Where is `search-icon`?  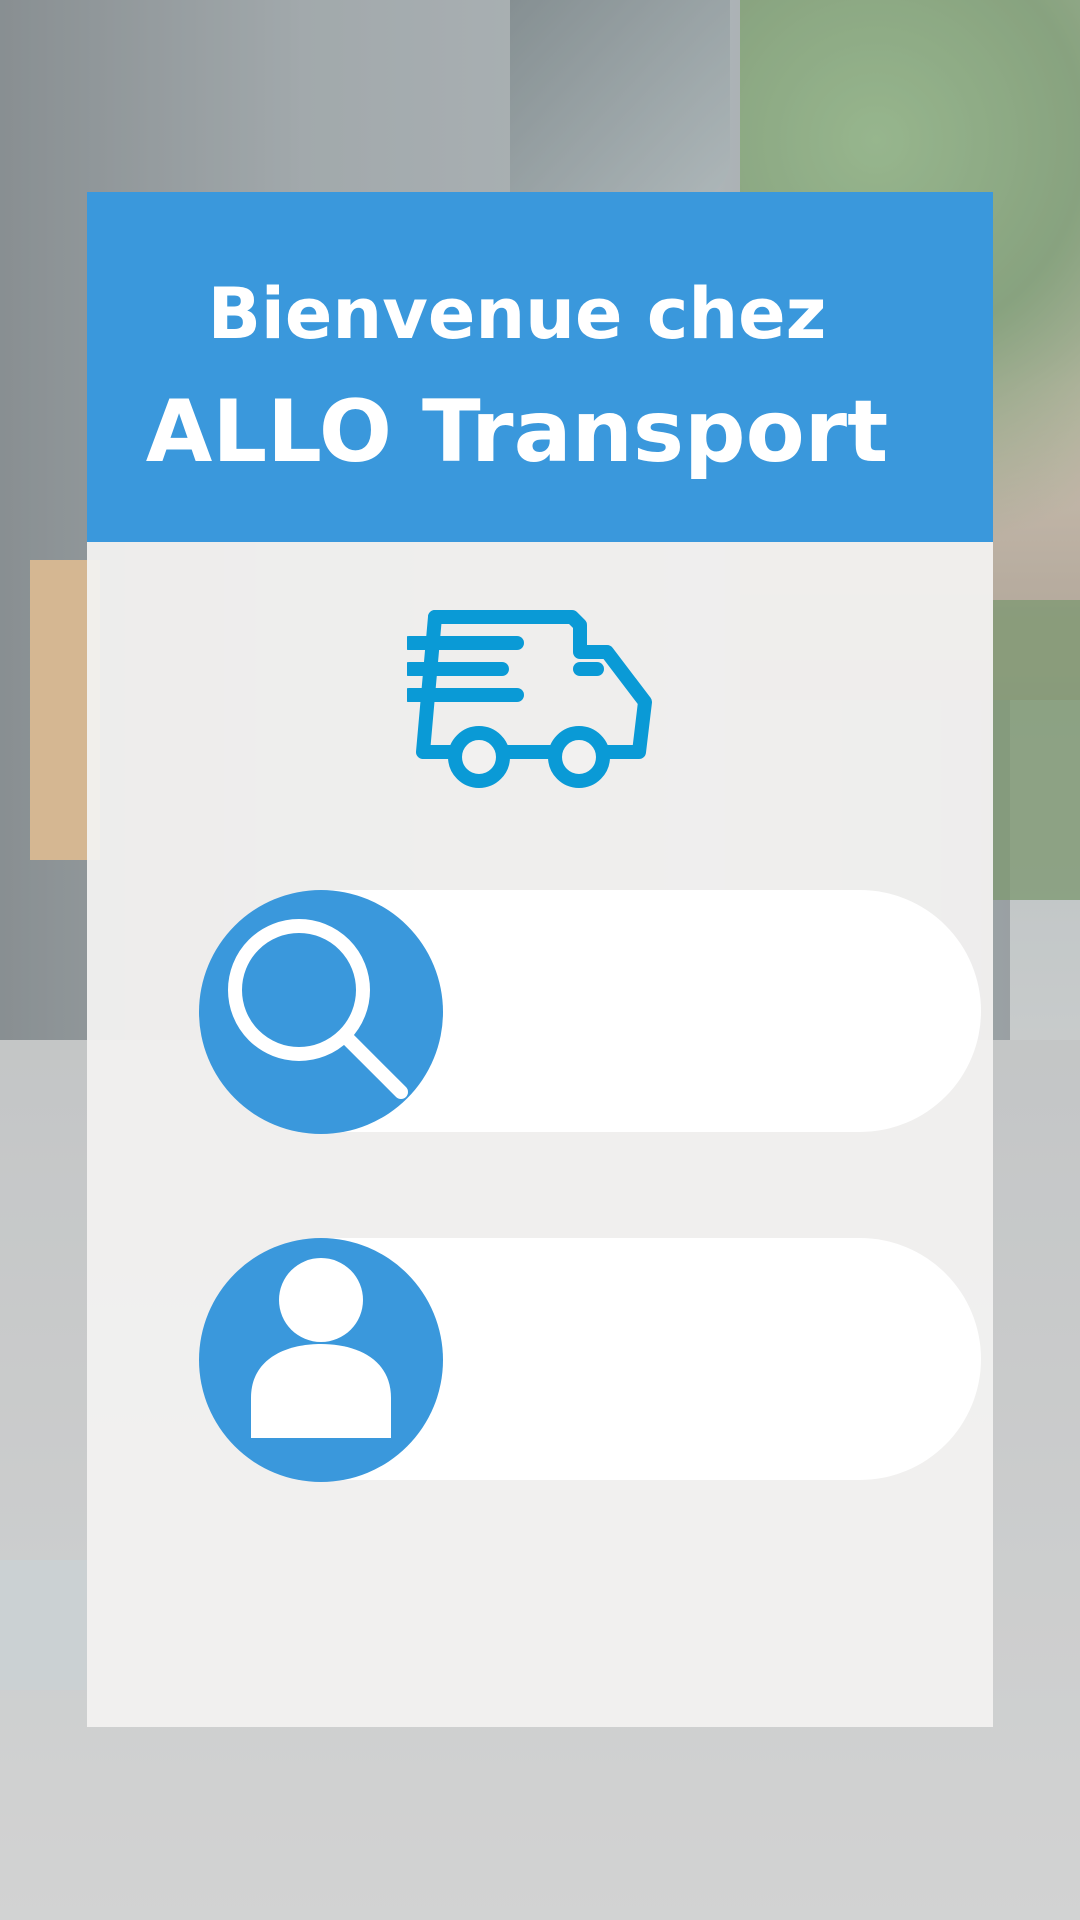 search-icon is located at coordinates (318, 1009).